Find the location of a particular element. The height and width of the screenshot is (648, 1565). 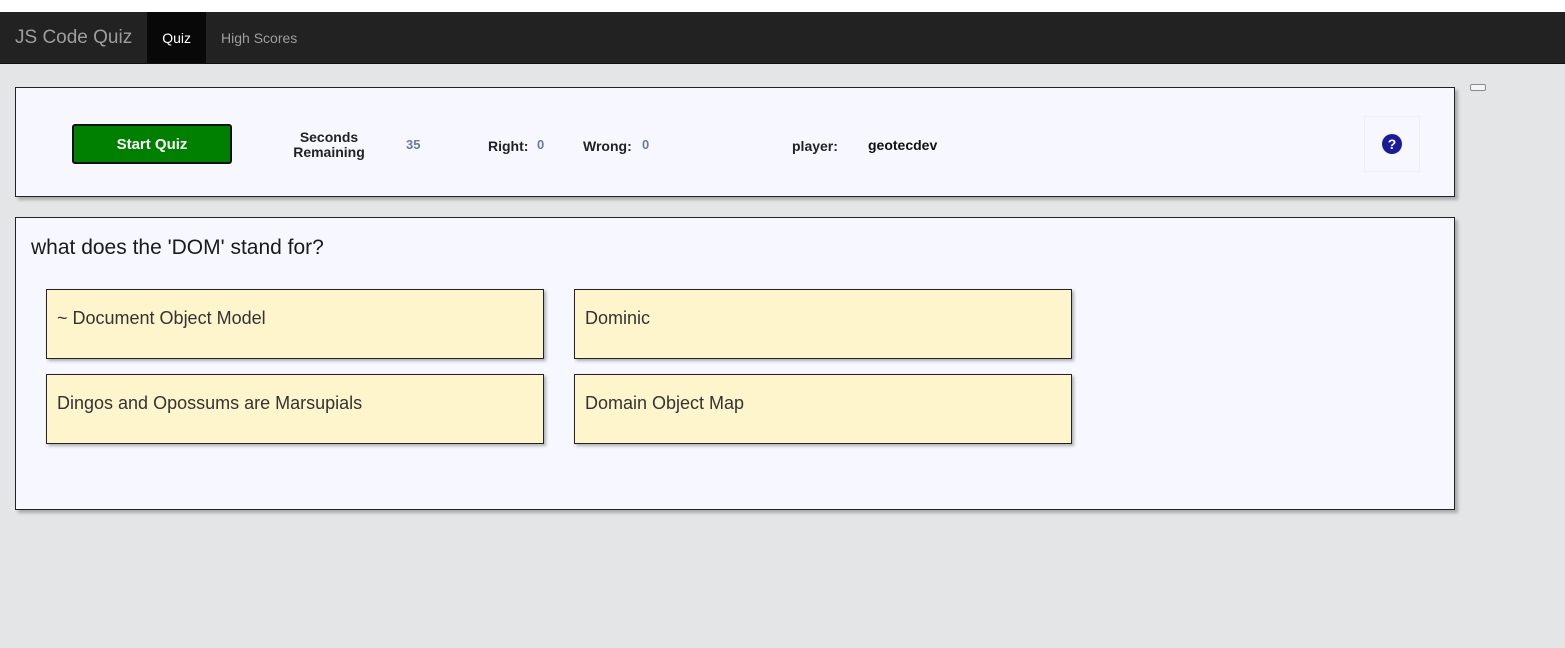

help-button: ? is located at coordinates (1392, 144).